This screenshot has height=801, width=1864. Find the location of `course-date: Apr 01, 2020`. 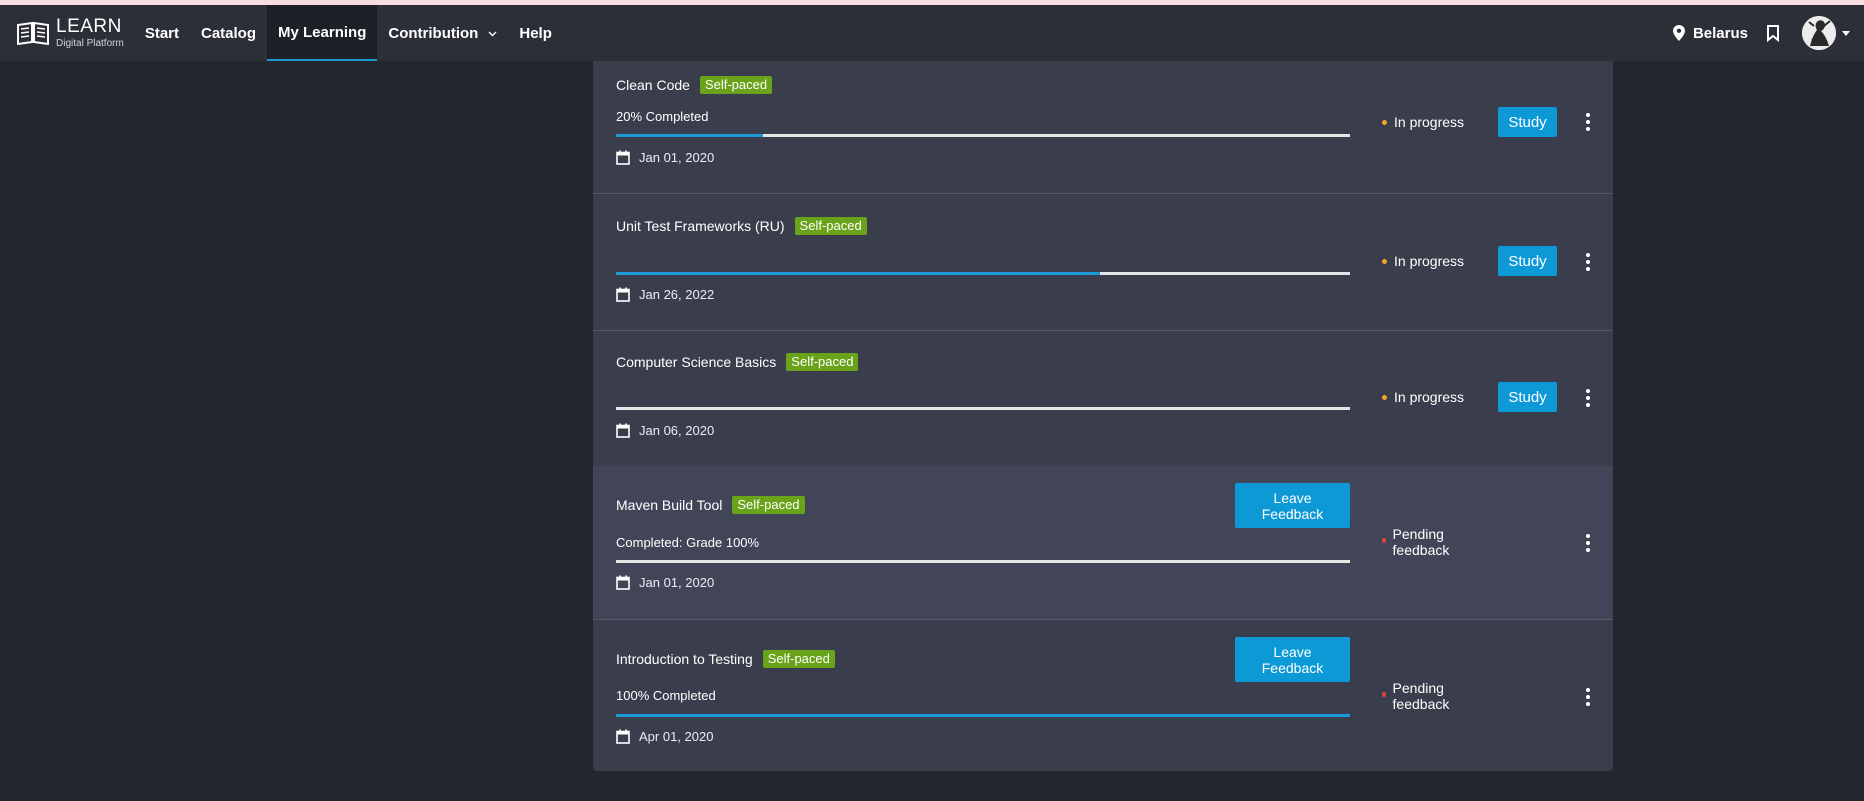

course-date: Apr 01, 2020 is located at coordinates (676, 736).